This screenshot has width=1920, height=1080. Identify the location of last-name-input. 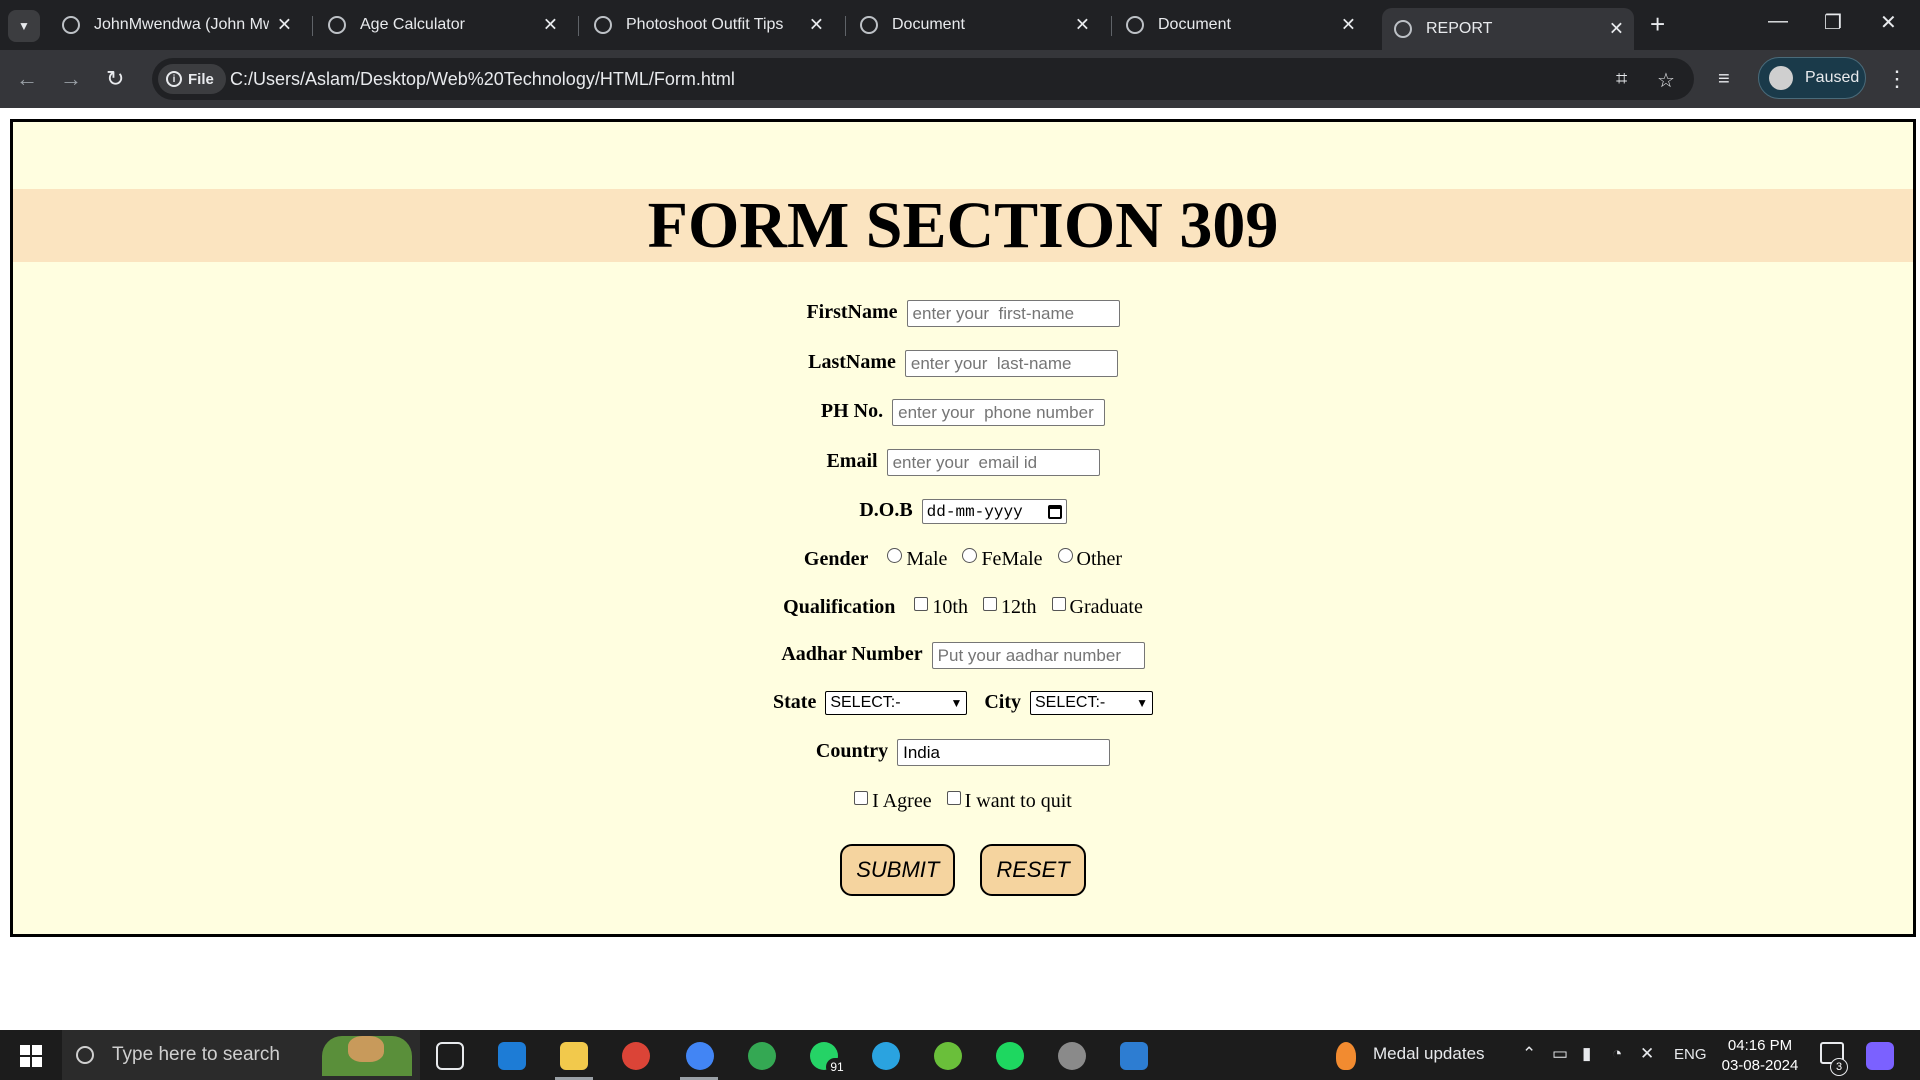
(1011, 363).